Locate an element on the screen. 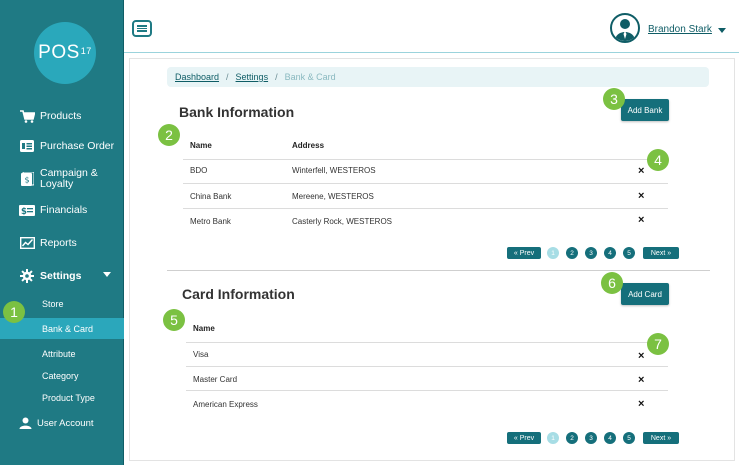 This screenshot has width=739, height=465. sidebar-subitem-attribute: Attribute is located at coordinates (62, 353).